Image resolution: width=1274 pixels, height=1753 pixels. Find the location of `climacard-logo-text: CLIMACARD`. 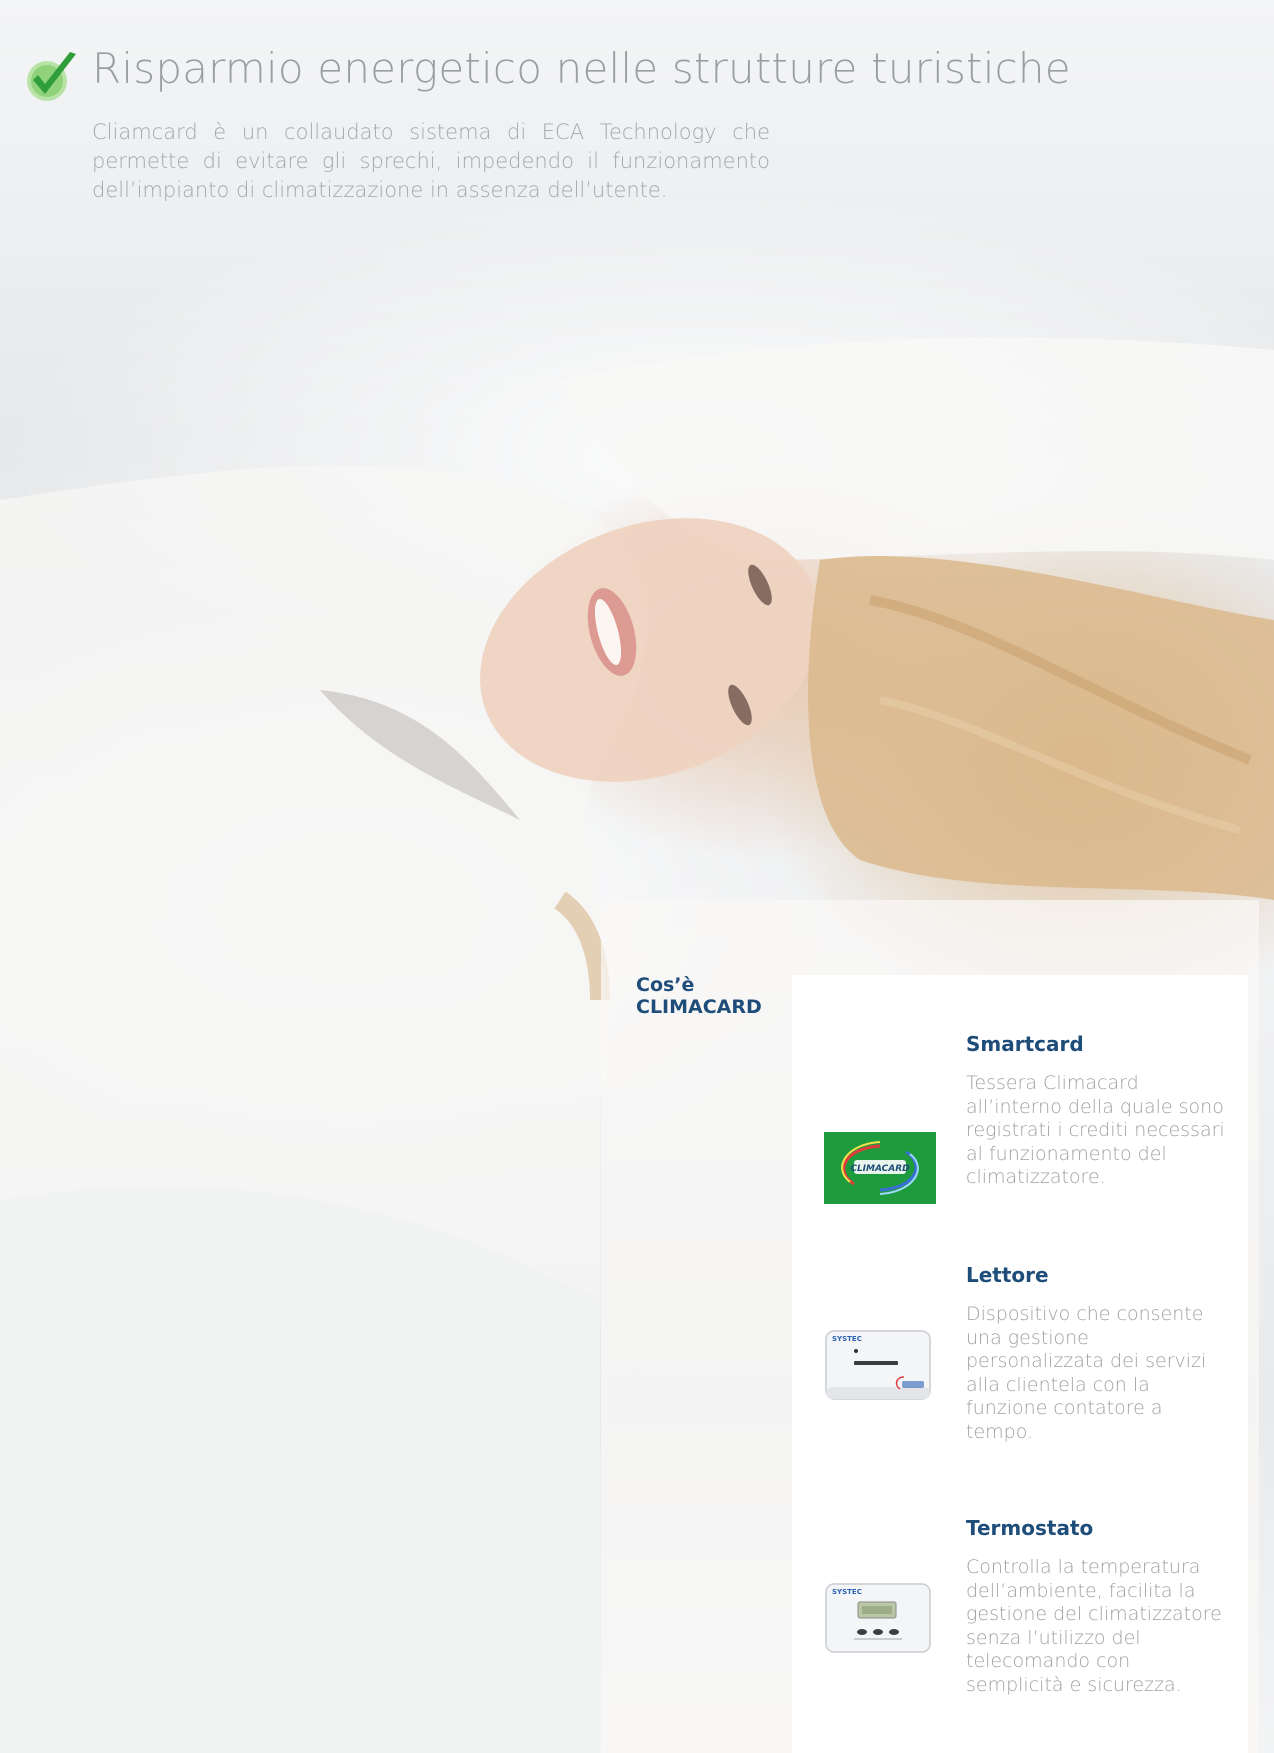

climacard-logo-text: CLIMACARD is located at coordinates (880, 1169).